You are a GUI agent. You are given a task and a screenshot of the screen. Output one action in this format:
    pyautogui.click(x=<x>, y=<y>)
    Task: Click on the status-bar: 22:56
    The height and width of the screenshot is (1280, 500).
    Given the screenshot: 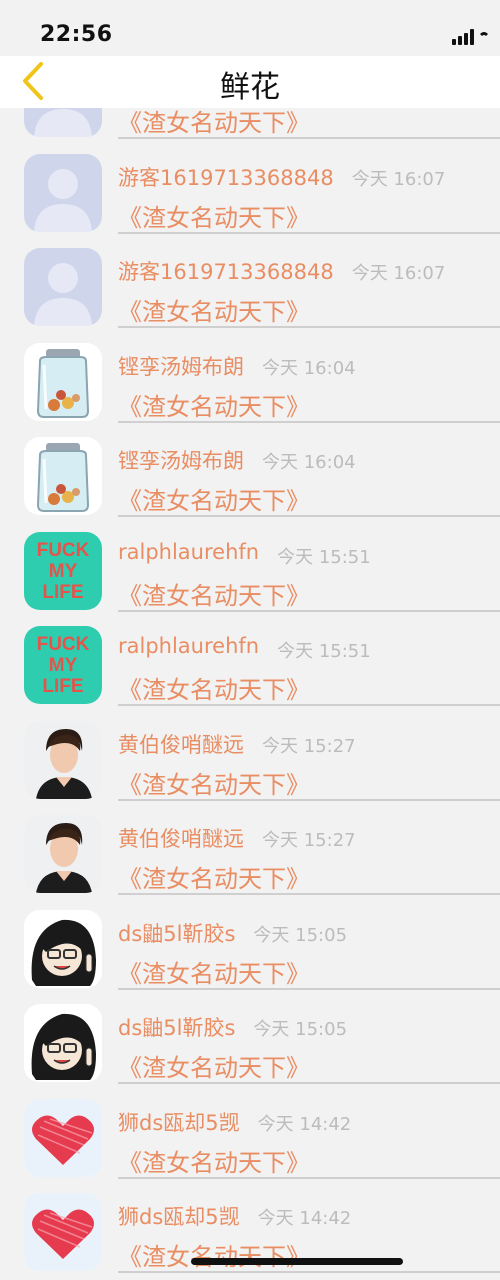 What is the action you would take?
    pyautogui.click(x=250, y=28)
    